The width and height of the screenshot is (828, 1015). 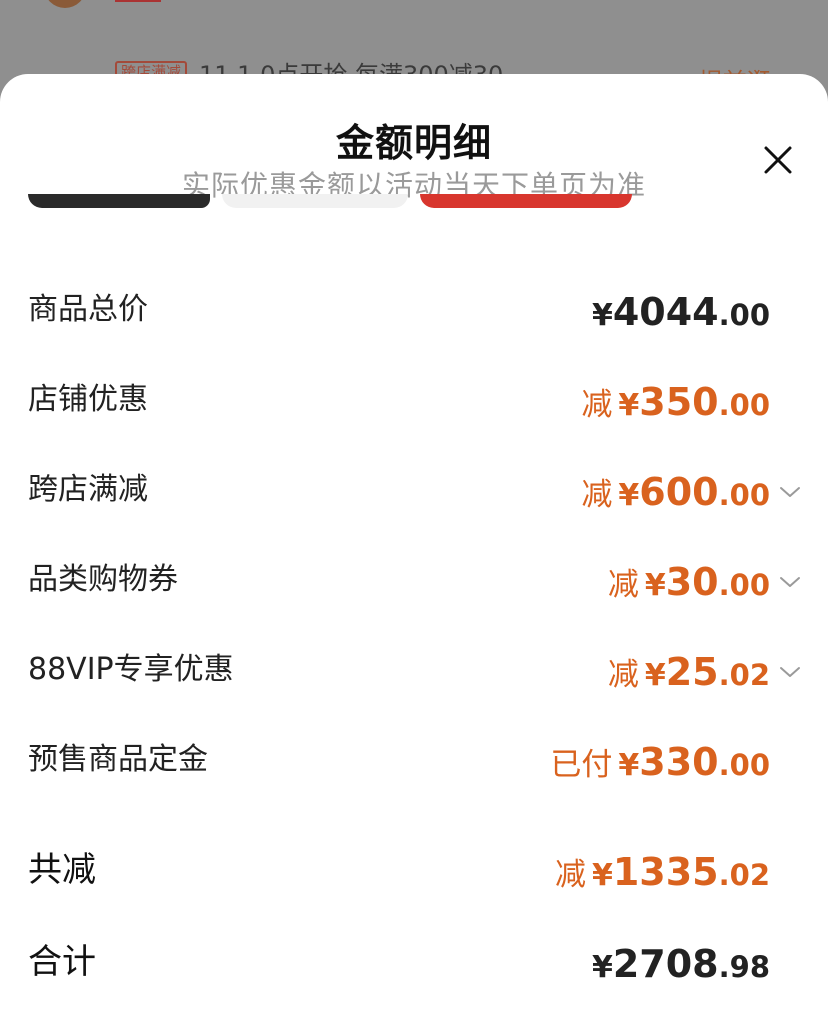 I want to click on amount-integer: 2708, so click(x=665, y=964).